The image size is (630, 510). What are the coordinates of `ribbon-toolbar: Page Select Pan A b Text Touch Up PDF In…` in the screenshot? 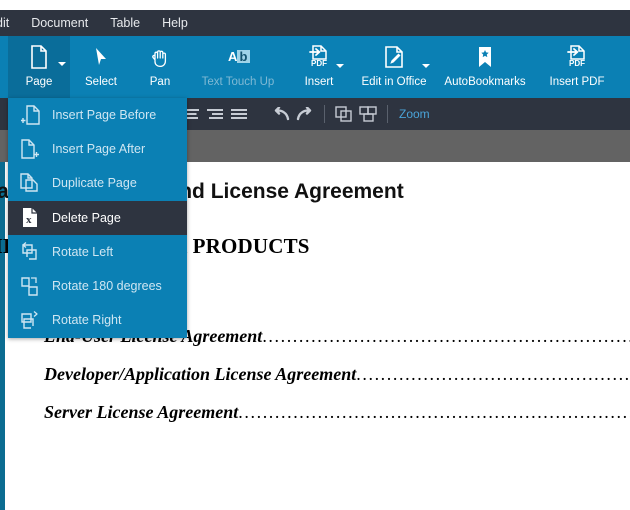 It's located at (315, 67).